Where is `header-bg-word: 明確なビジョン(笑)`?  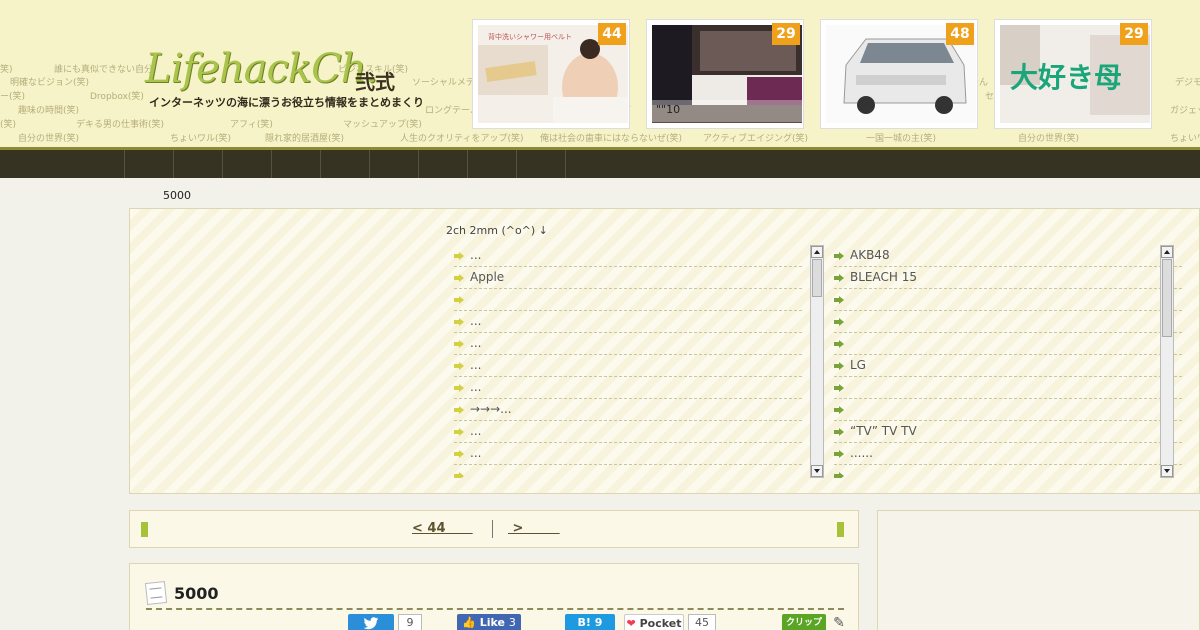
header-bg-word: 明確なビジョン(笑) is located at coordinates (50, 83).